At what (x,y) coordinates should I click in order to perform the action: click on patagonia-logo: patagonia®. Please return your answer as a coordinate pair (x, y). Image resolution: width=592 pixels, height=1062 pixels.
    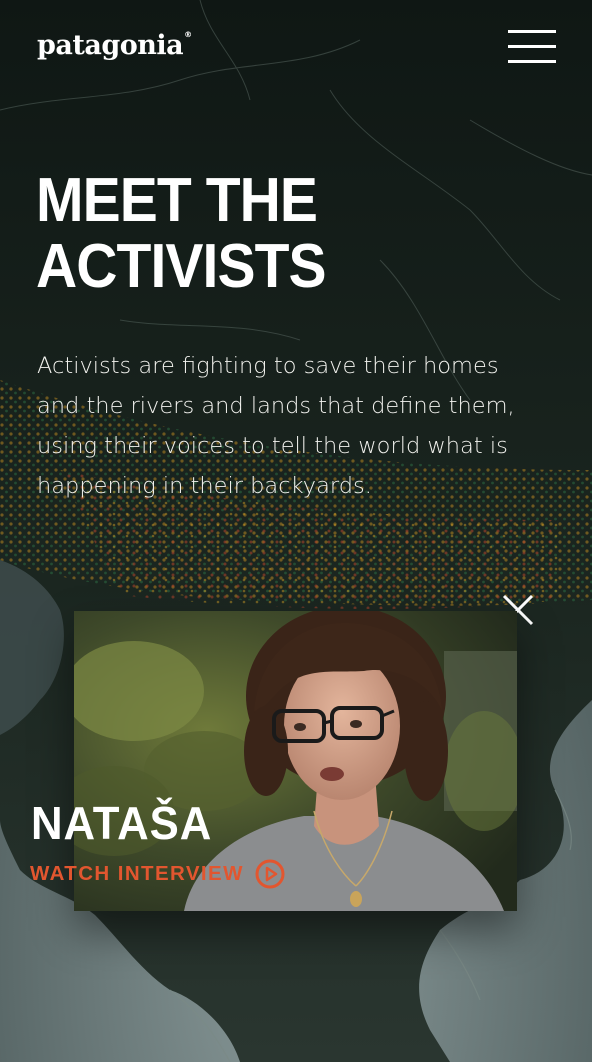
    Looking at the image, I should click on (114, 45).